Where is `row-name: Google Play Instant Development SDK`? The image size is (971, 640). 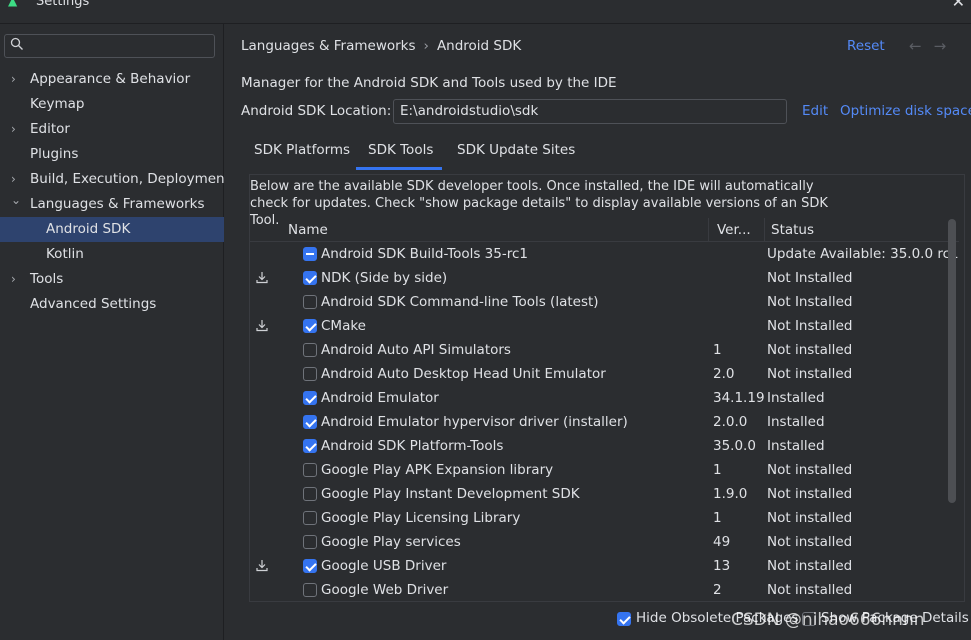 row-name: Google Play Instant Development SDK is located at coordinates (450, 494).